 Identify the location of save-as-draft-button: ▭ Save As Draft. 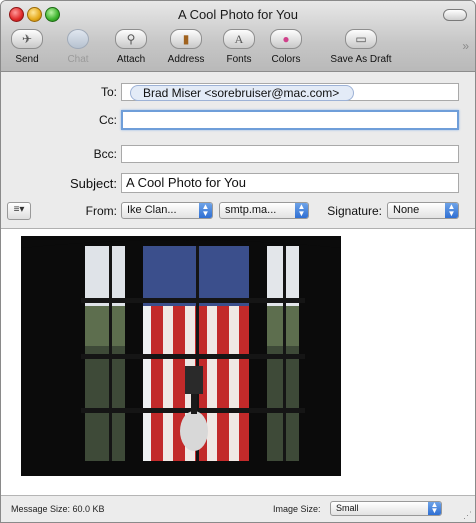
(361, 49).